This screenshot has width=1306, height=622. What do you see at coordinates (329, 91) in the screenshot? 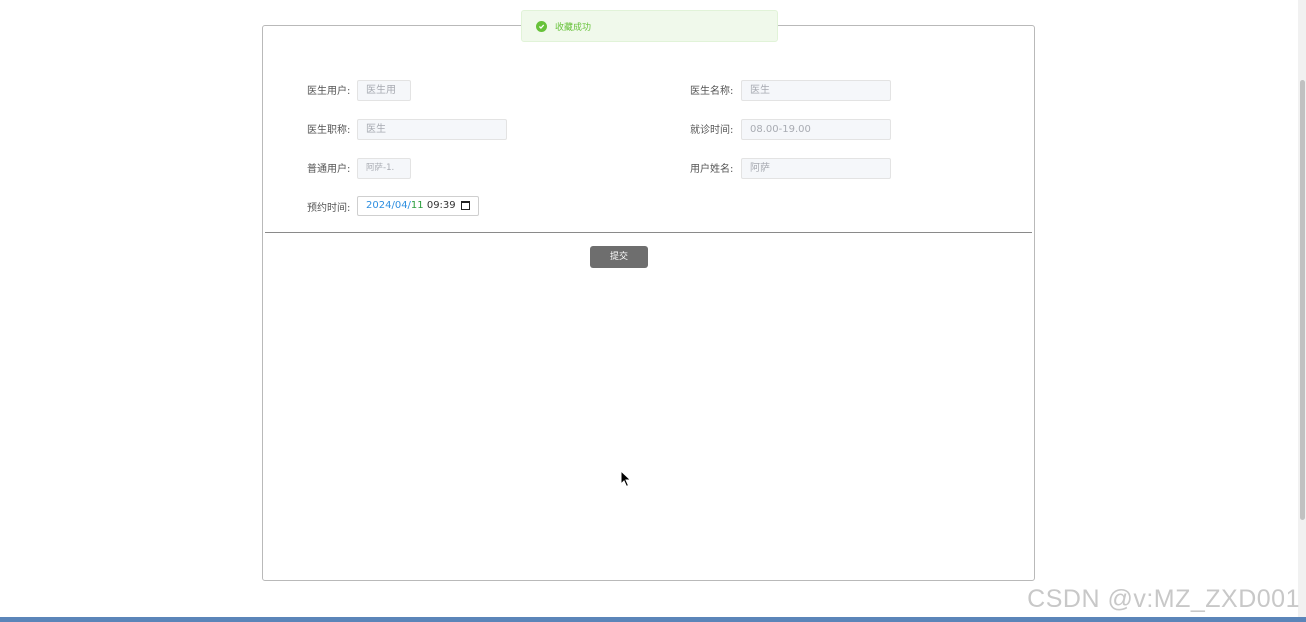
I see `doctor-user-label: 医生用户:` at bounding box center [329, 91].